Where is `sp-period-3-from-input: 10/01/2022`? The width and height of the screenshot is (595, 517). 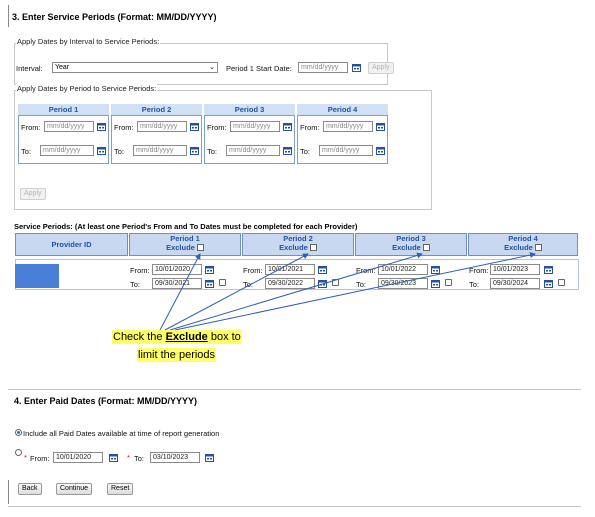
sp-period-3-from-input: 10/01/2022 is located at coordinates (403, 269).